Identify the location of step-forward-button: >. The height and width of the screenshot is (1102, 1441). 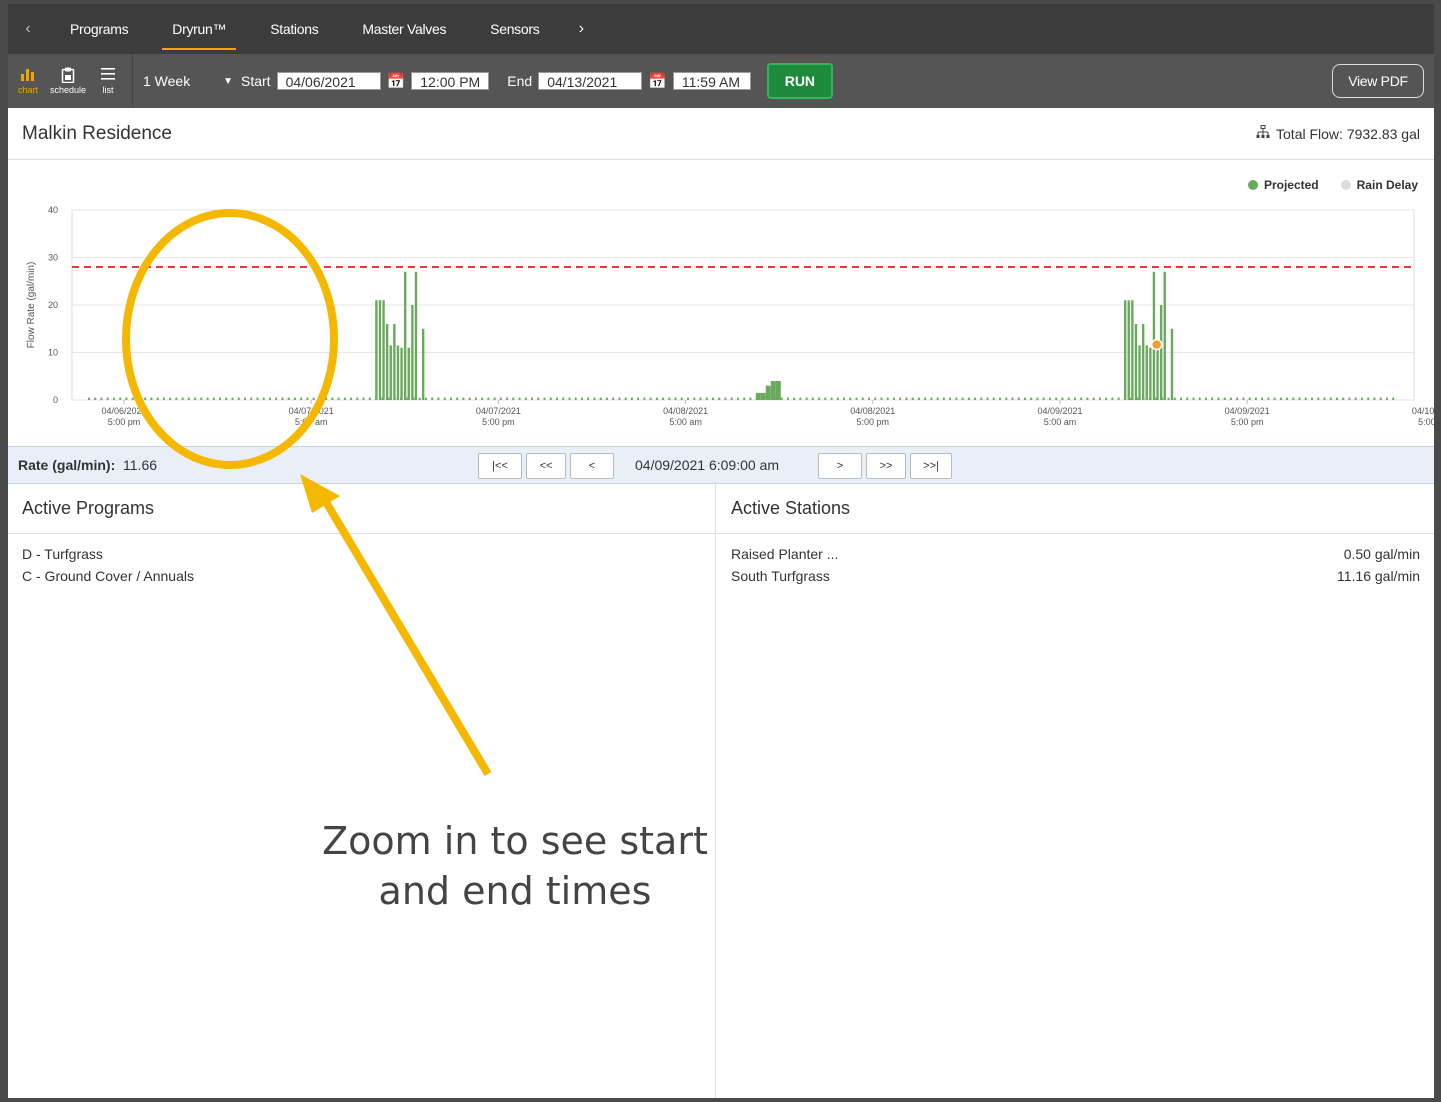
(840, 466).